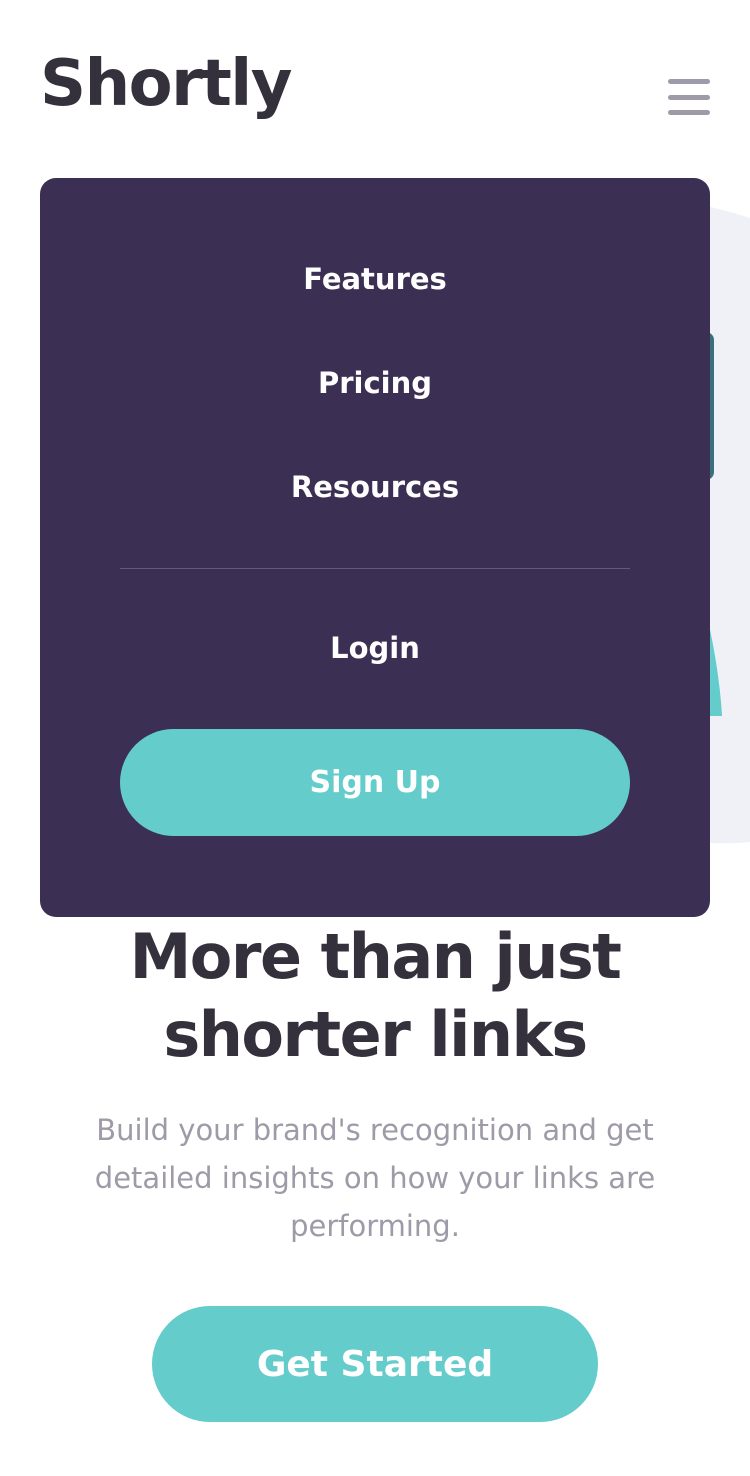 The width and height of the screenshot is (750, 1476). I want to click on logo: Shortly, so click(166, 84).